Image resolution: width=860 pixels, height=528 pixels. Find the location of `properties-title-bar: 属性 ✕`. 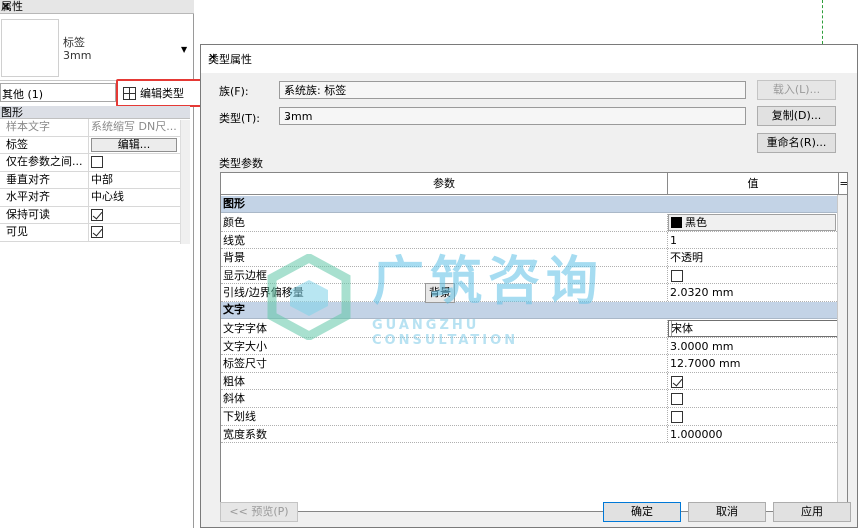

properties-title-bar: 属性 ✕ is located at coordinates (97, 7).